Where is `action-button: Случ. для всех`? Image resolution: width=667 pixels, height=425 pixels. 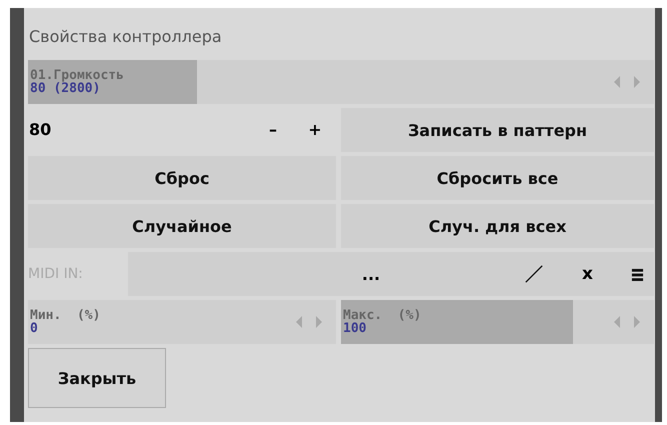 action-button: Случ. для всех is located at coordinates (497, 226).